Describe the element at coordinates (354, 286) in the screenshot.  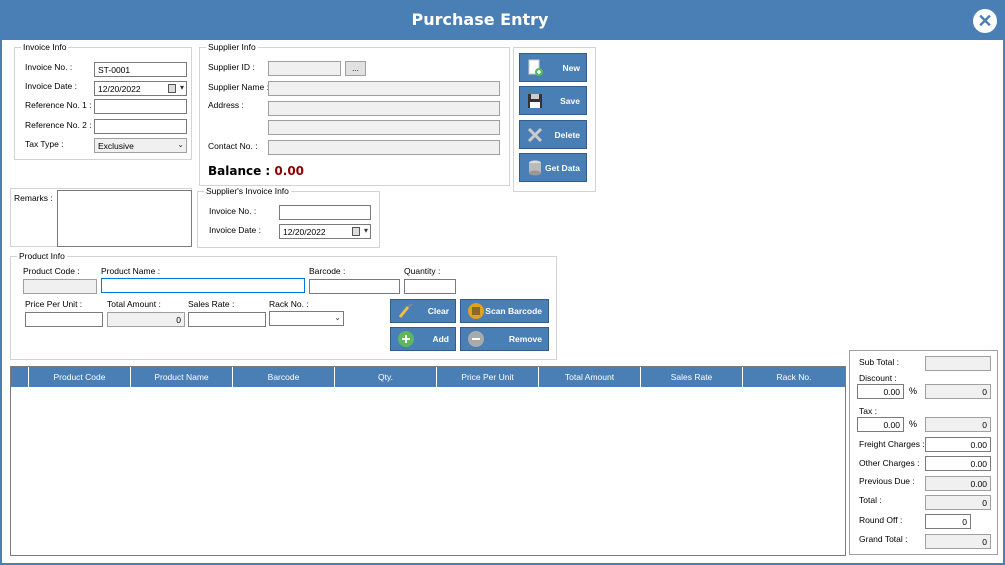
I see `barcode-field` at that location.